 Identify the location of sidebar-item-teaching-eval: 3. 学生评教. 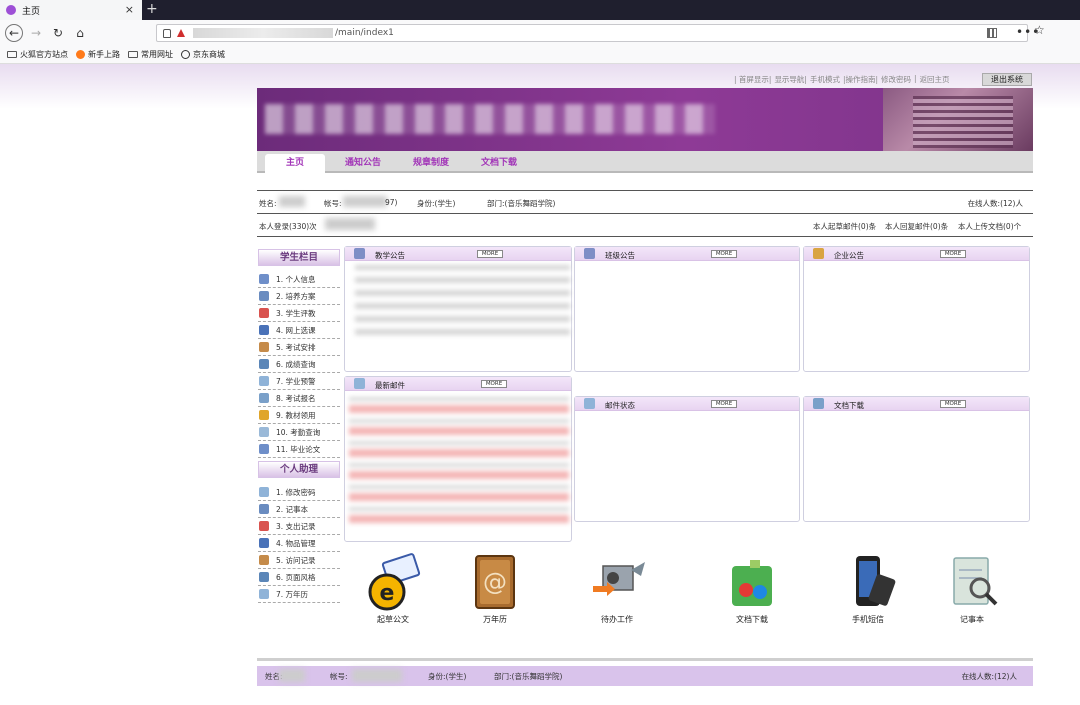
(299, 313).